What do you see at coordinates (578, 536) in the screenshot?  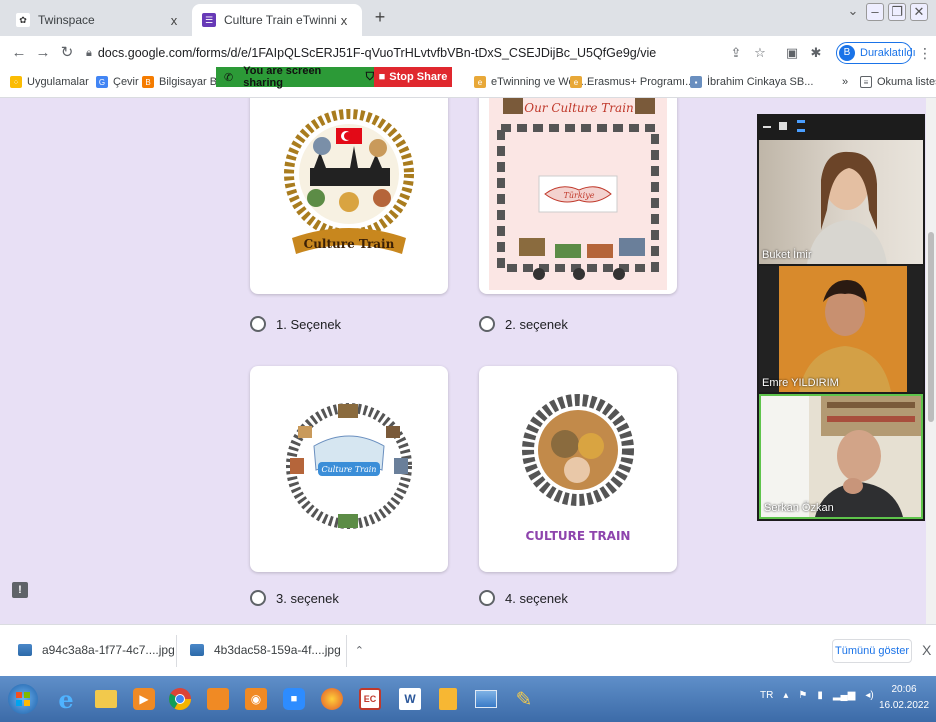 I see `logo-4-text: CULTURE TRAIN` at bounding box center [578, 536].